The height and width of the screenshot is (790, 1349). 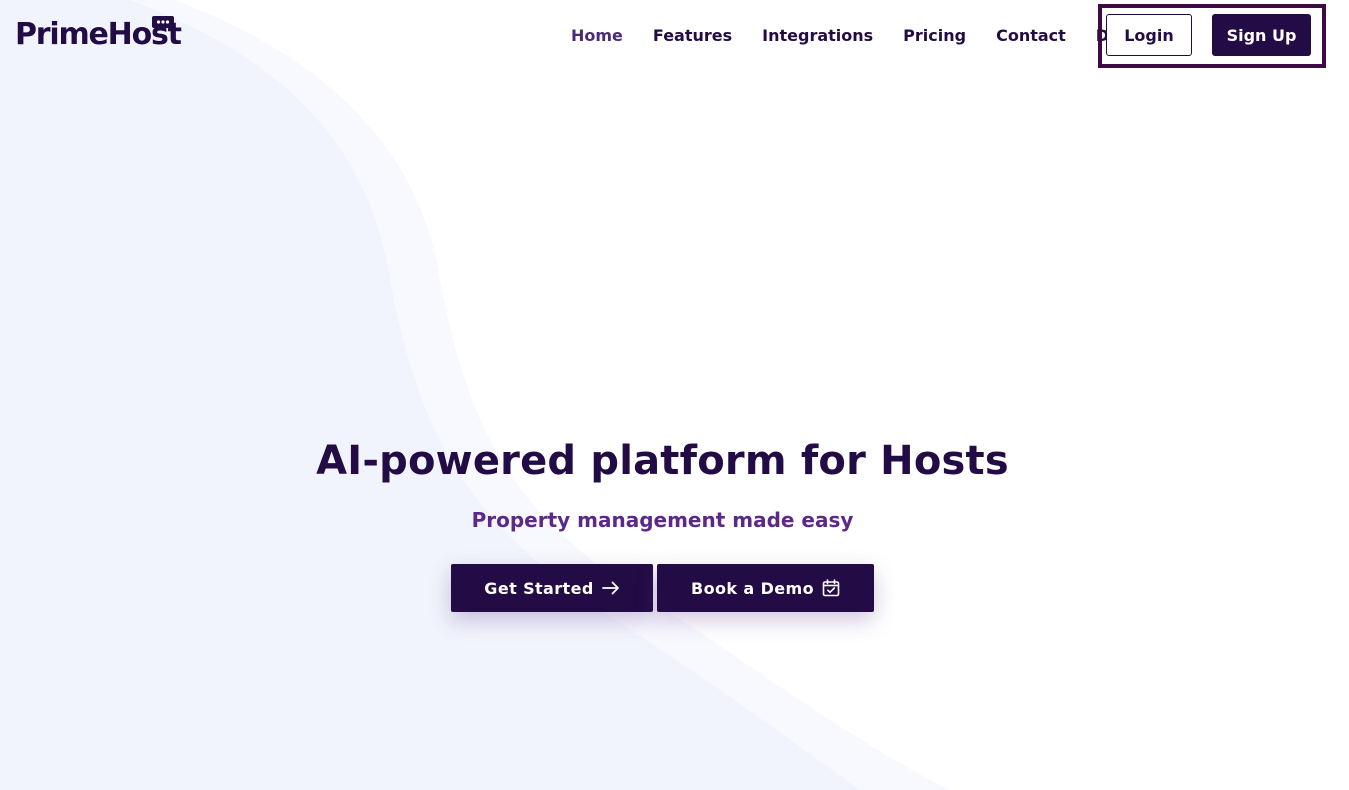 I want to click on book-demo-label: Book a Demo, so click(x=752, y=588).